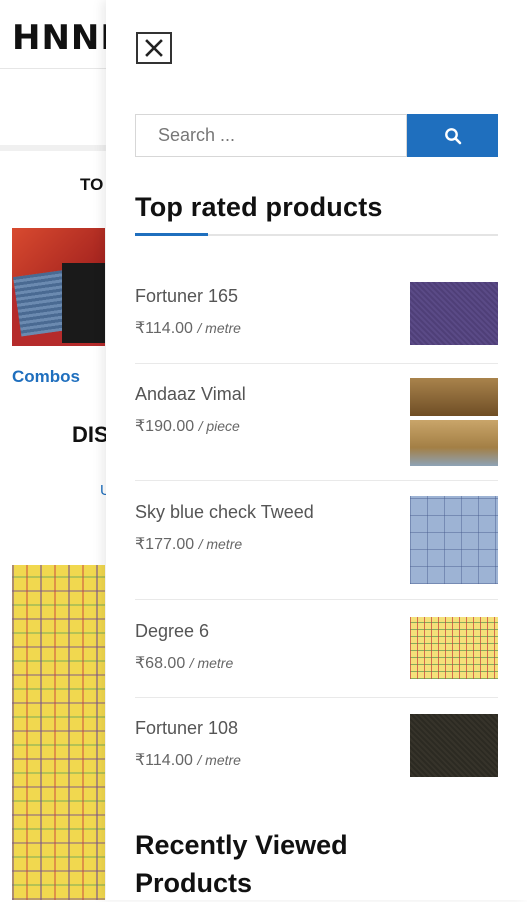  Describe the element at coordinates (63, 38) in the screenshot. I see `site-logo: HNNI` at that location.